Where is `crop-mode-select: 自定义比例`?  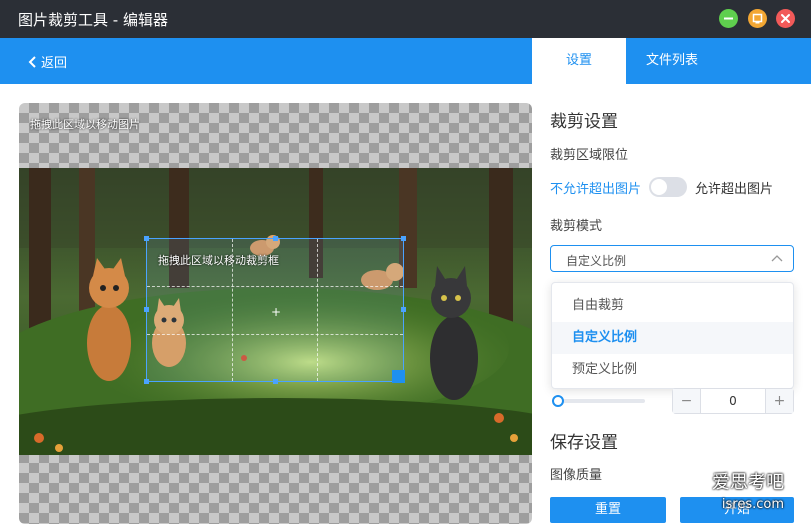
crop-mode-select: 自定义比例 is located at coordinates (672, 258).